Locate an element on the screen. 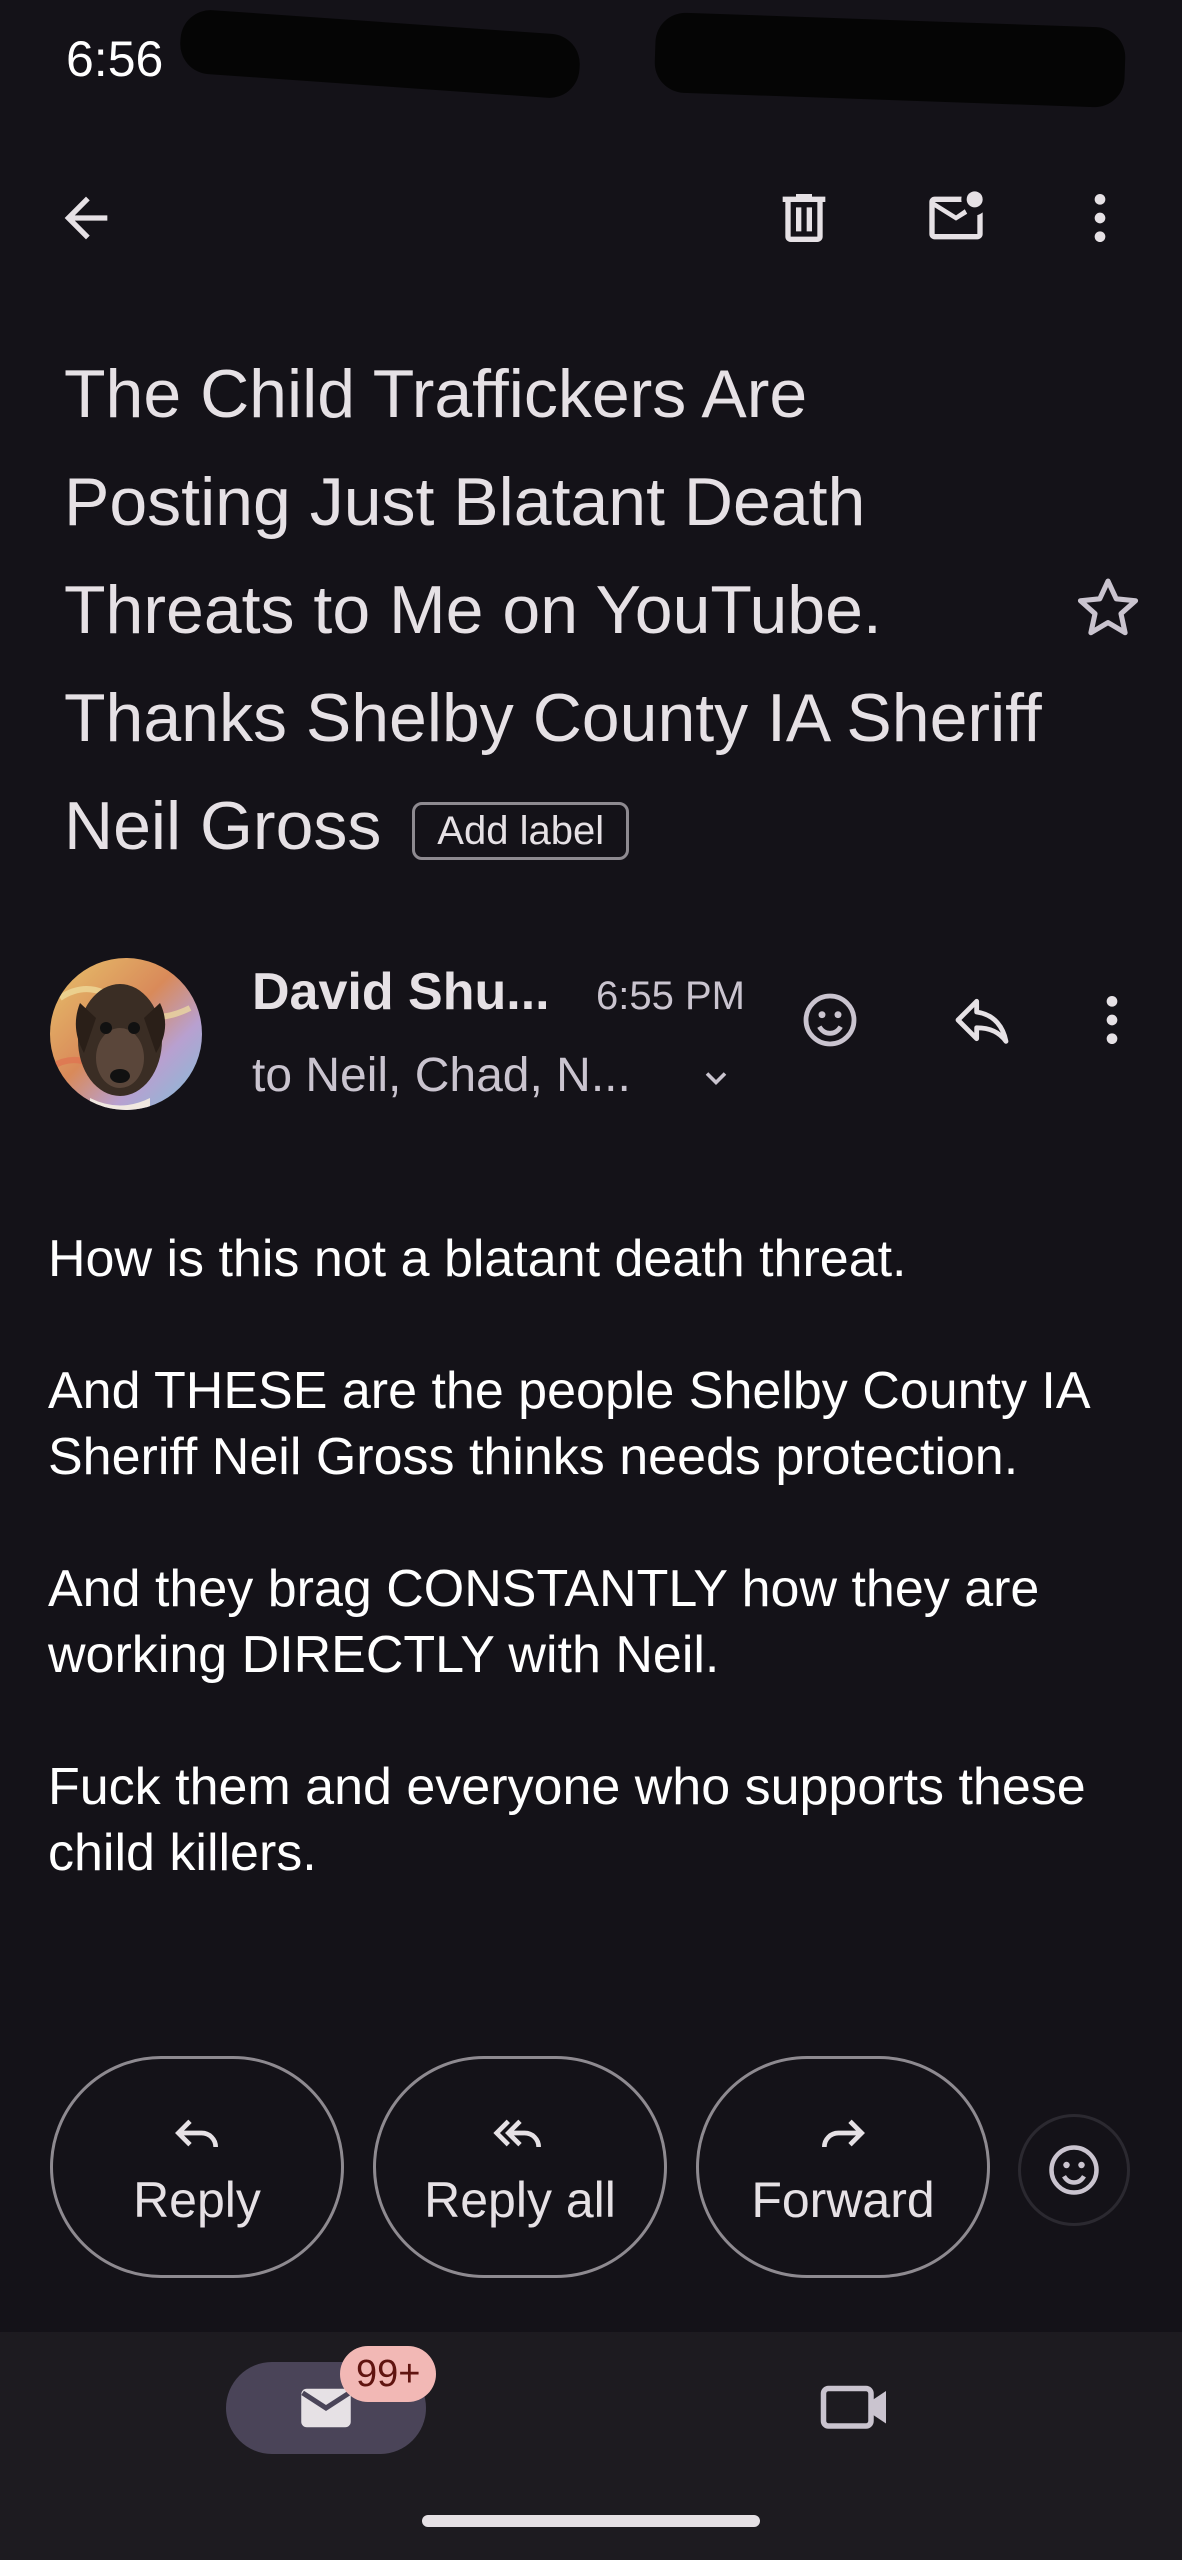  mail-count-badge: 99+ is located at coordinates (388, 2374).